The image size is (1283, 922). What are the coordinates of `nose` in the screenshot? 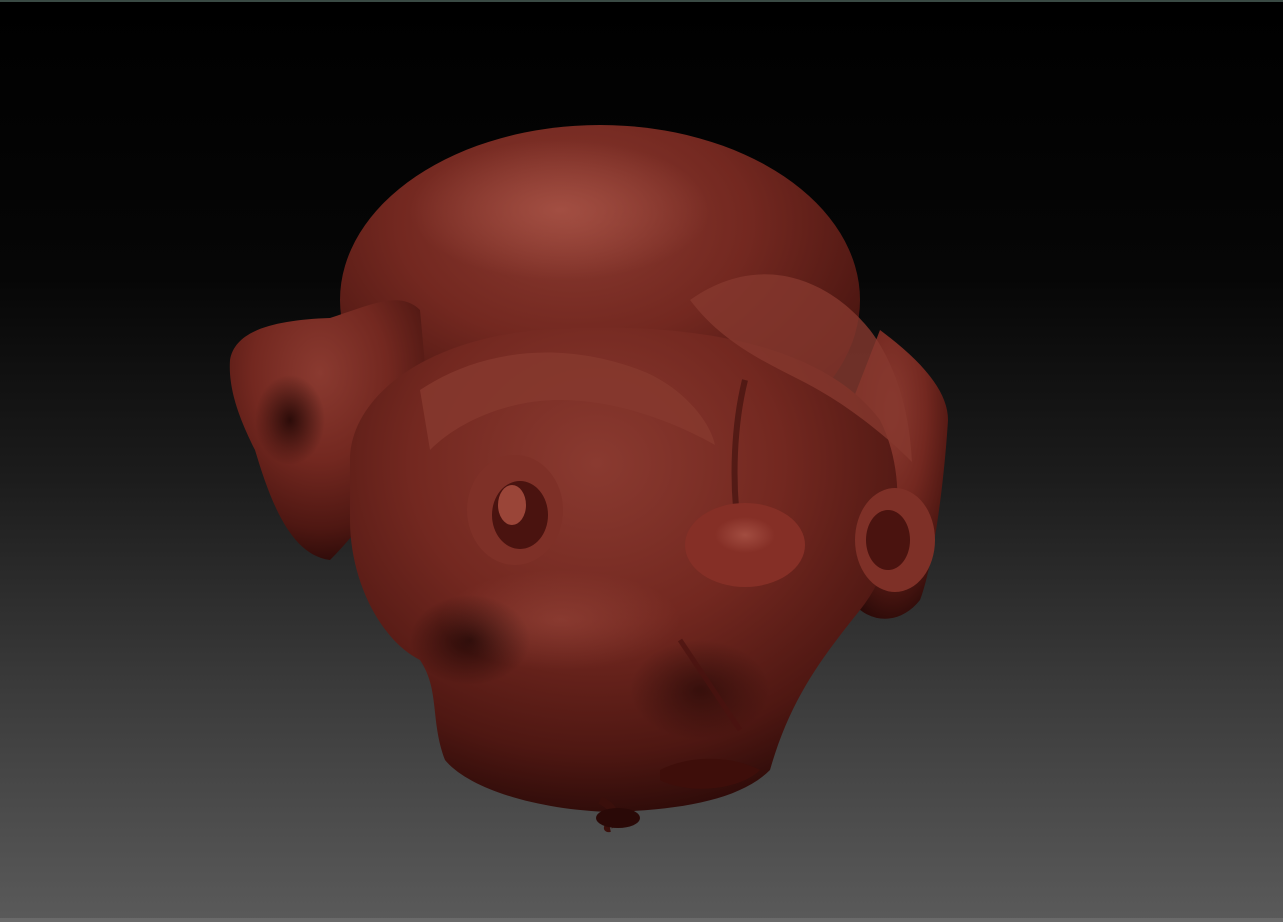 It's located at (745, 545).